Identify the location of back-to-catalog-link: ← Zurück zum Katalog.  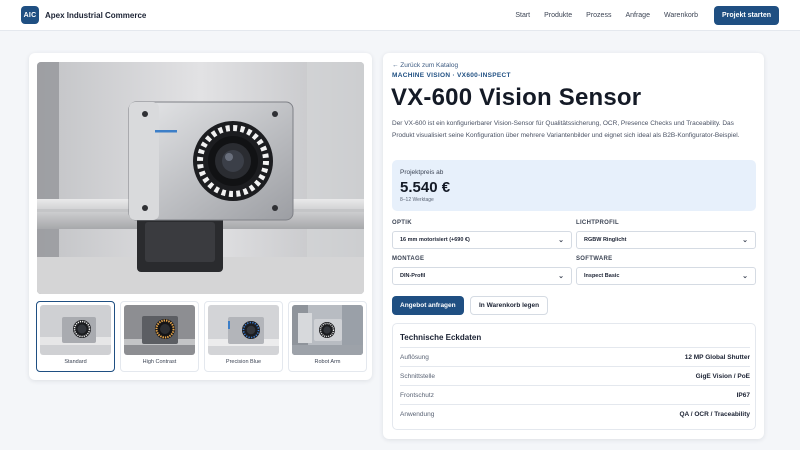
(425, 65).